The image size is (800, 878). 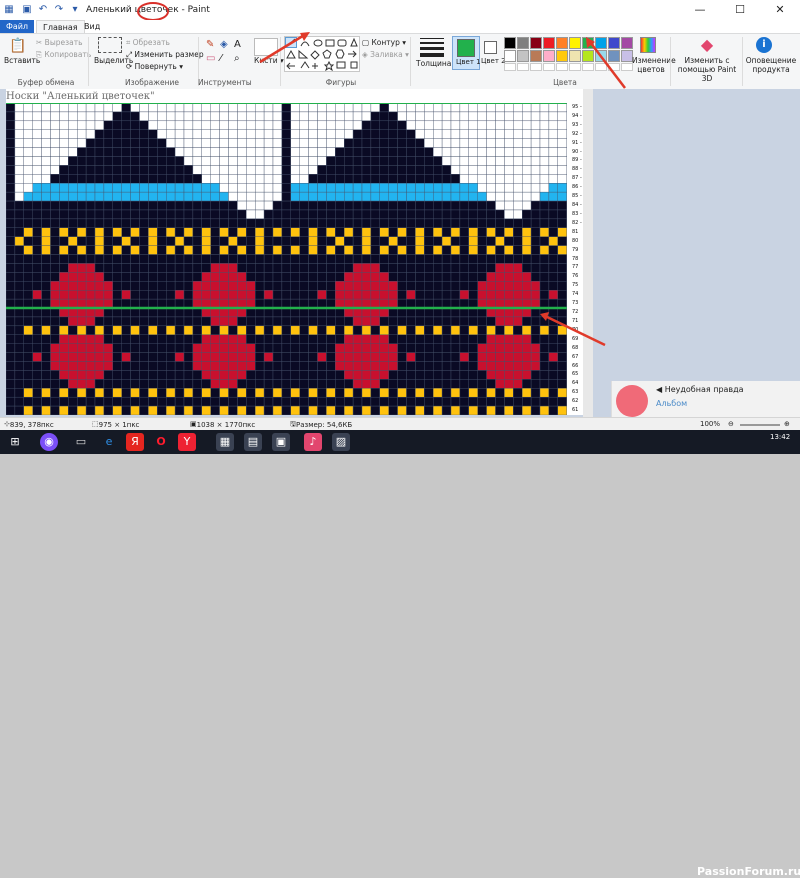 What do you see at coordinates (165, 55) in the screenshot?
I see `resize-button: ⤢ Изменить размер` at bounding box center [165, 55].